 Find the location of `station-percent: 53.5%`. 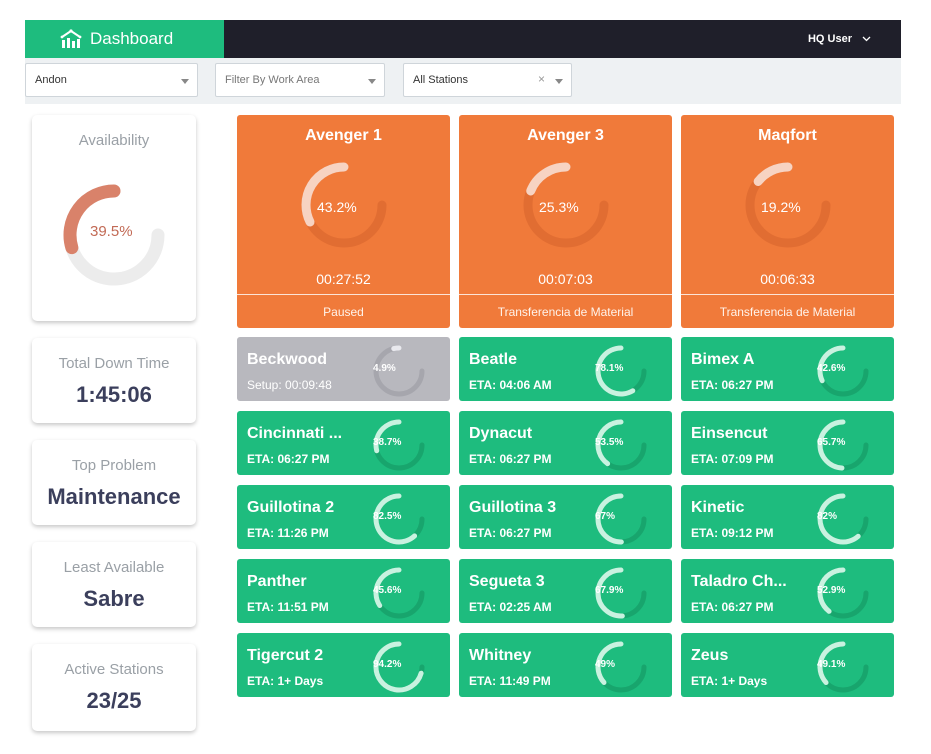

station-percent: 53.5% is located at coordinates (609, 442).